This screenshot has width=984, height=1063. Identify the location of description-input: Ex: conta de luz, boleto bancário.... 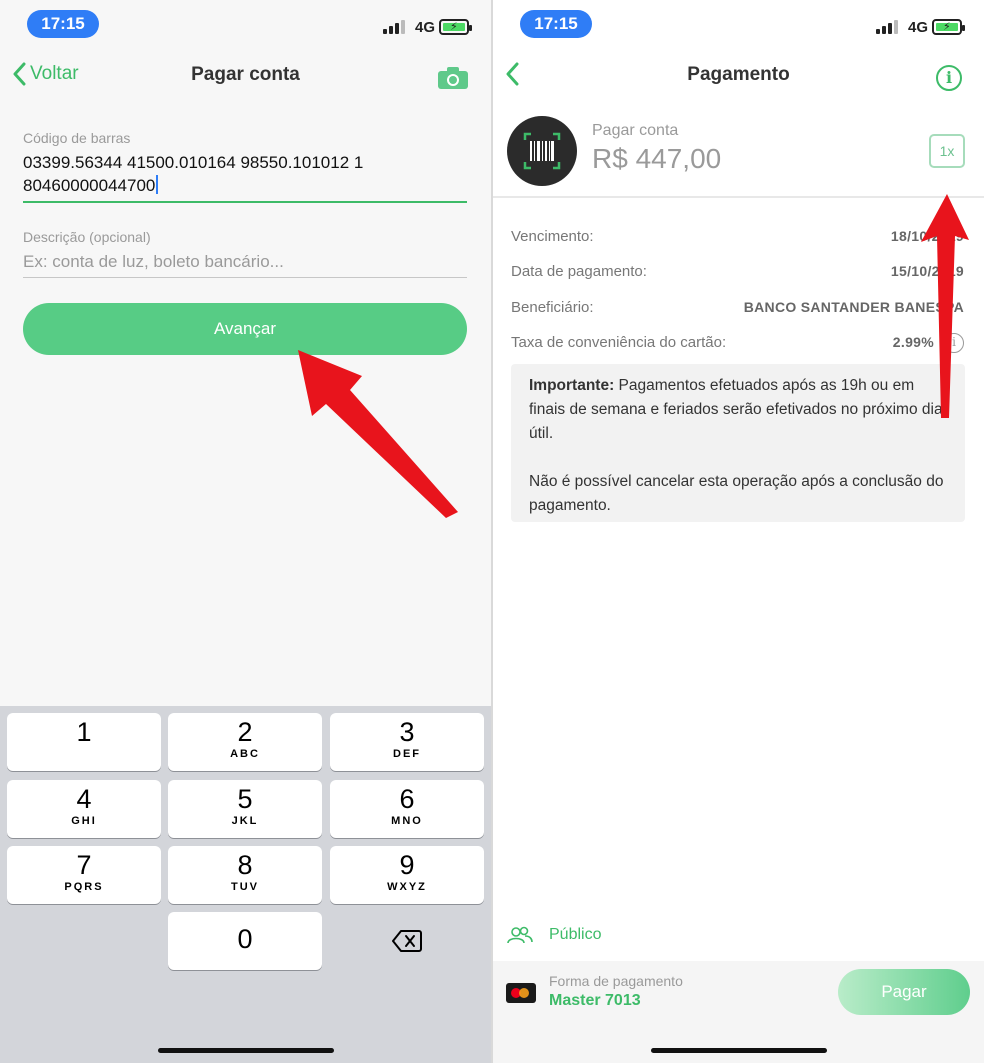
(153, 262).